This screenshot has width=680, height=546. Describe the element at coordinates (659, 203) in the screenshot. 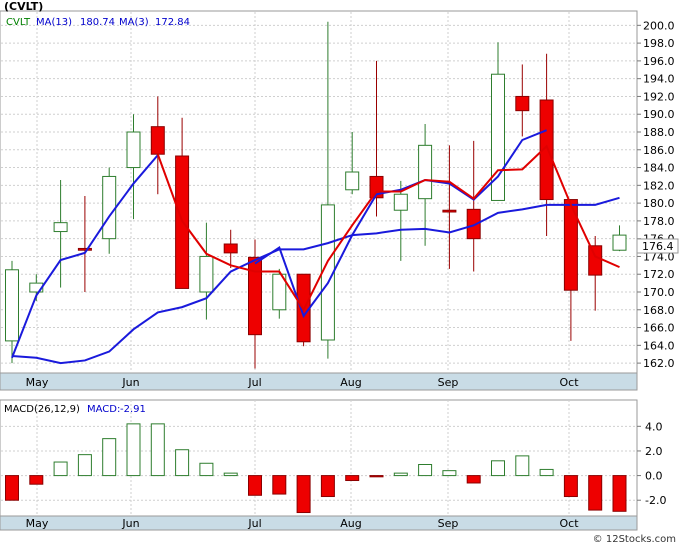

I see `price-ytick-label: 180.0` at that location.